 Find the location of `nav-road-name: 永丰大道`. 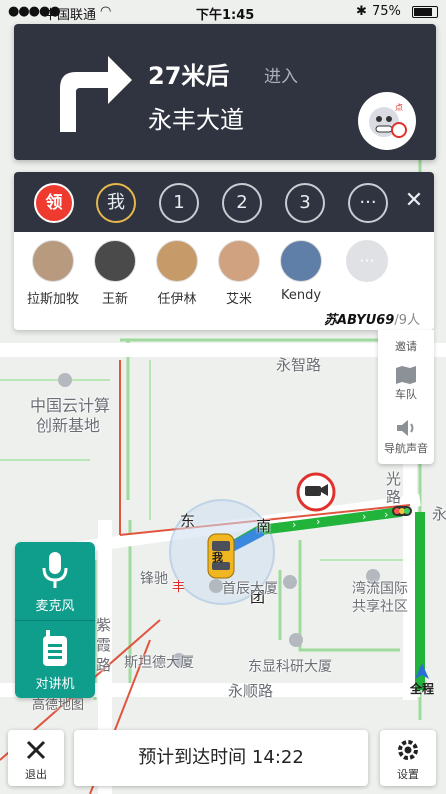

nav-road-name: 永丰大道 is located at coordinates (196, 120).